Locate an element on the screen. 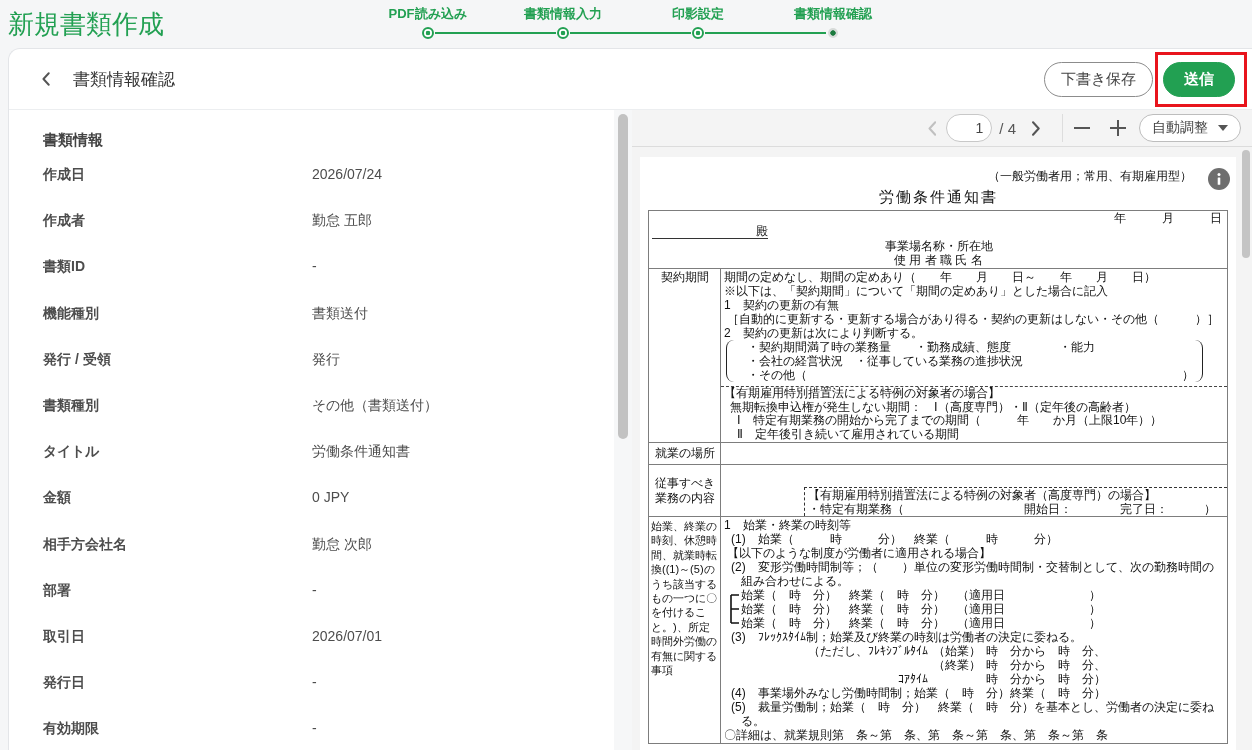  document-text: 2 契約の更新は次により判断する。 is located at coordinates (823, 333).